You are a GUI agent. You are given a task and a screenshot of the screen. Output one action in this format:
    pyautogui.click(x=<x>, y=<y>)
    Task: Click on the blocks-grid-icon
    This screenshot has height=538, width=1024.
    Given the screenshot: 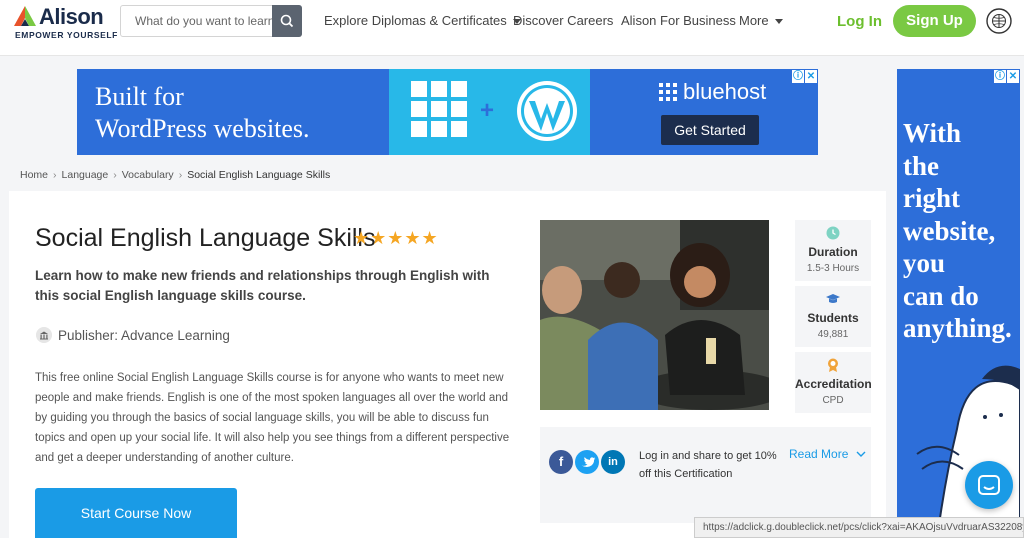 What is the action you would take?
    pyautogui.click(x=439, y=109)
    